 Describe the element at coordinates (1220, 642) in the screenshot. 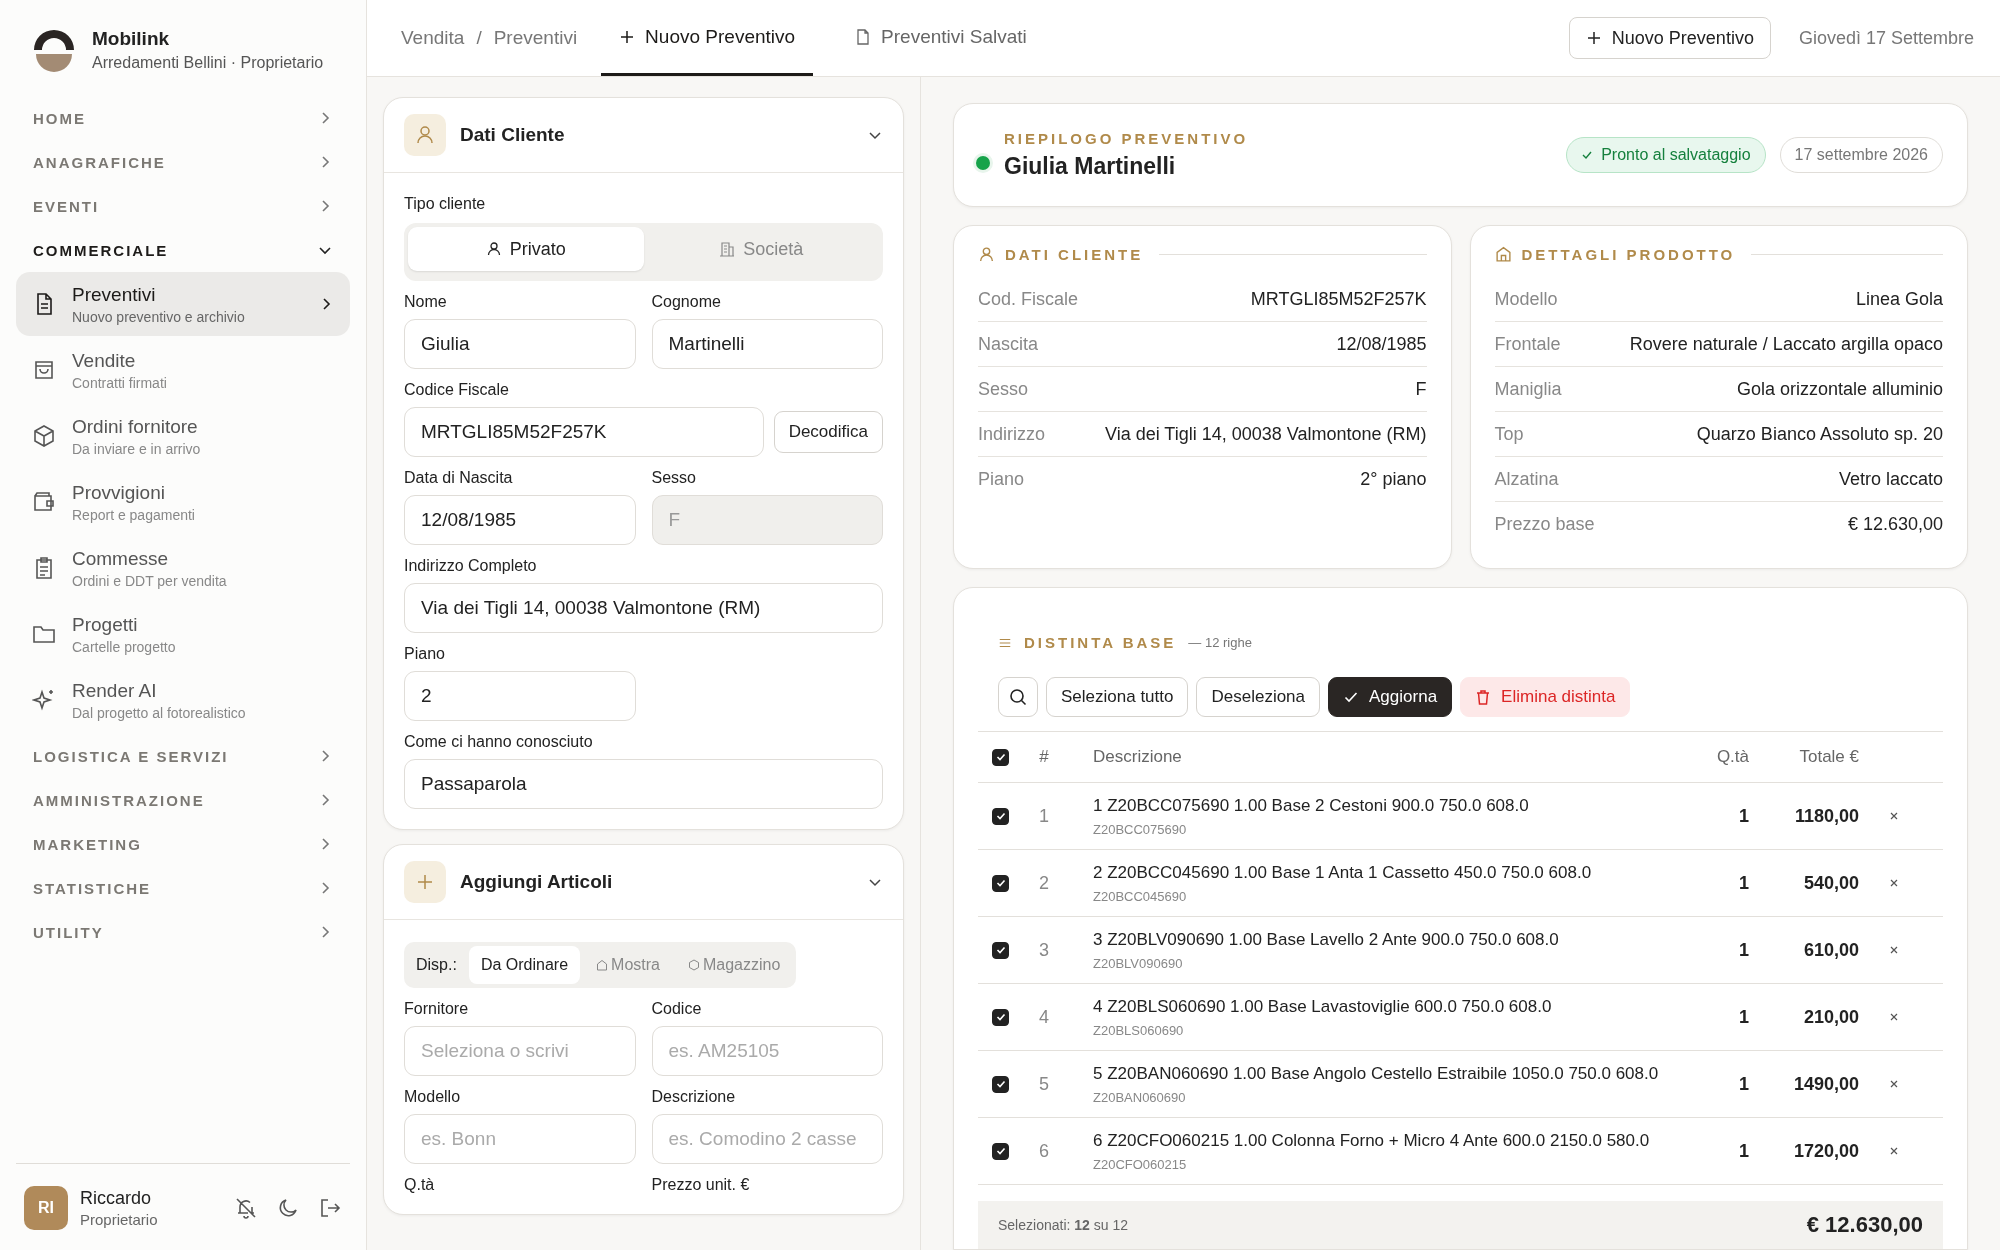

I see `row-count: — 12 righe` at that location.